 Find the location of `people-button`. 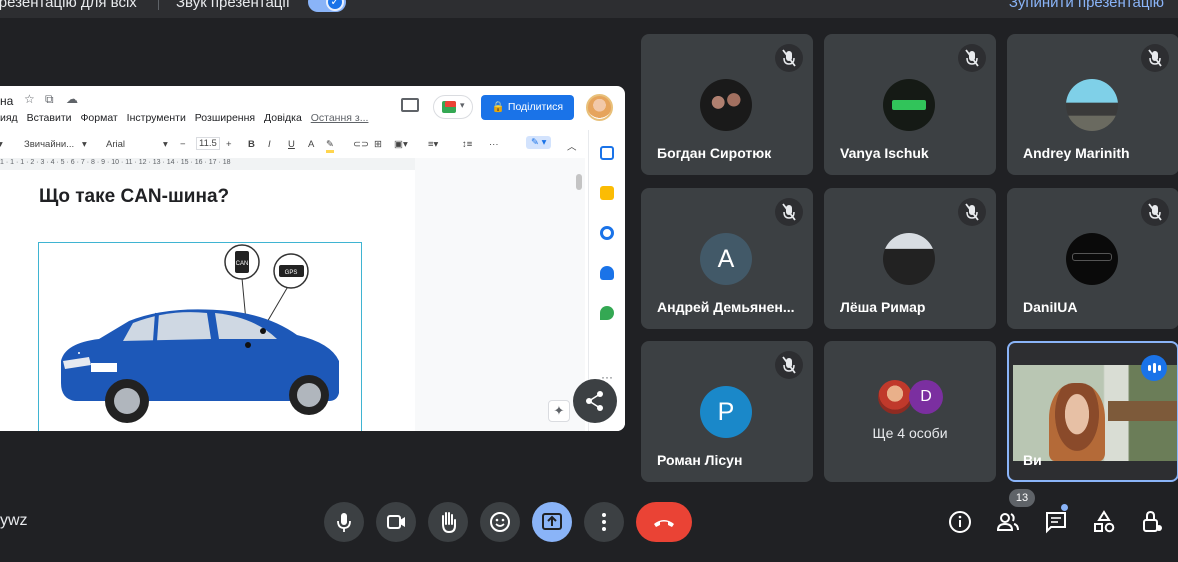

people-button is located at coordinates (1008, 522).